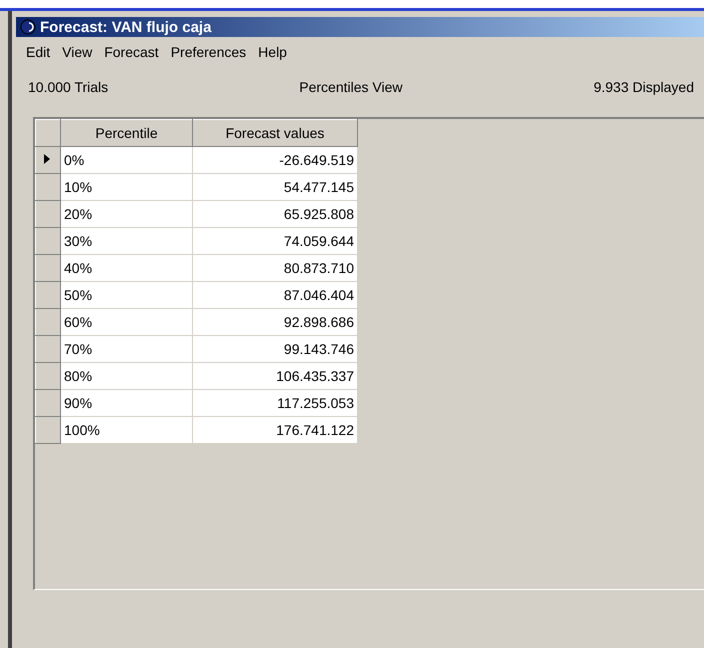 Image resolution: width=704 pixels, height=648 pixels. I want to click on table-cell: 80.873.710, so click(275, 268).